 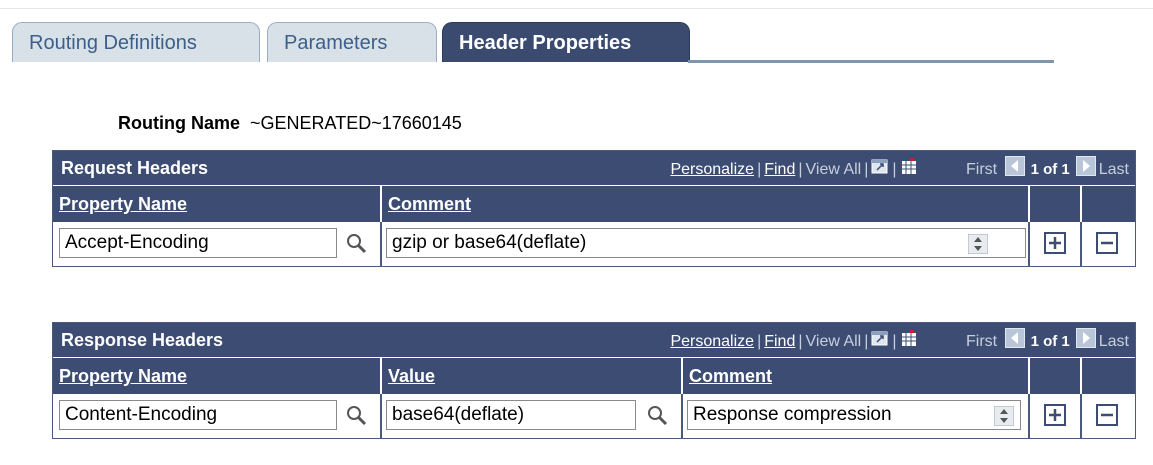 What do you see at coordinates (142, 340) in the screenshot?
I see `grid-title: Response Headers` at bounding box center [142, 340].